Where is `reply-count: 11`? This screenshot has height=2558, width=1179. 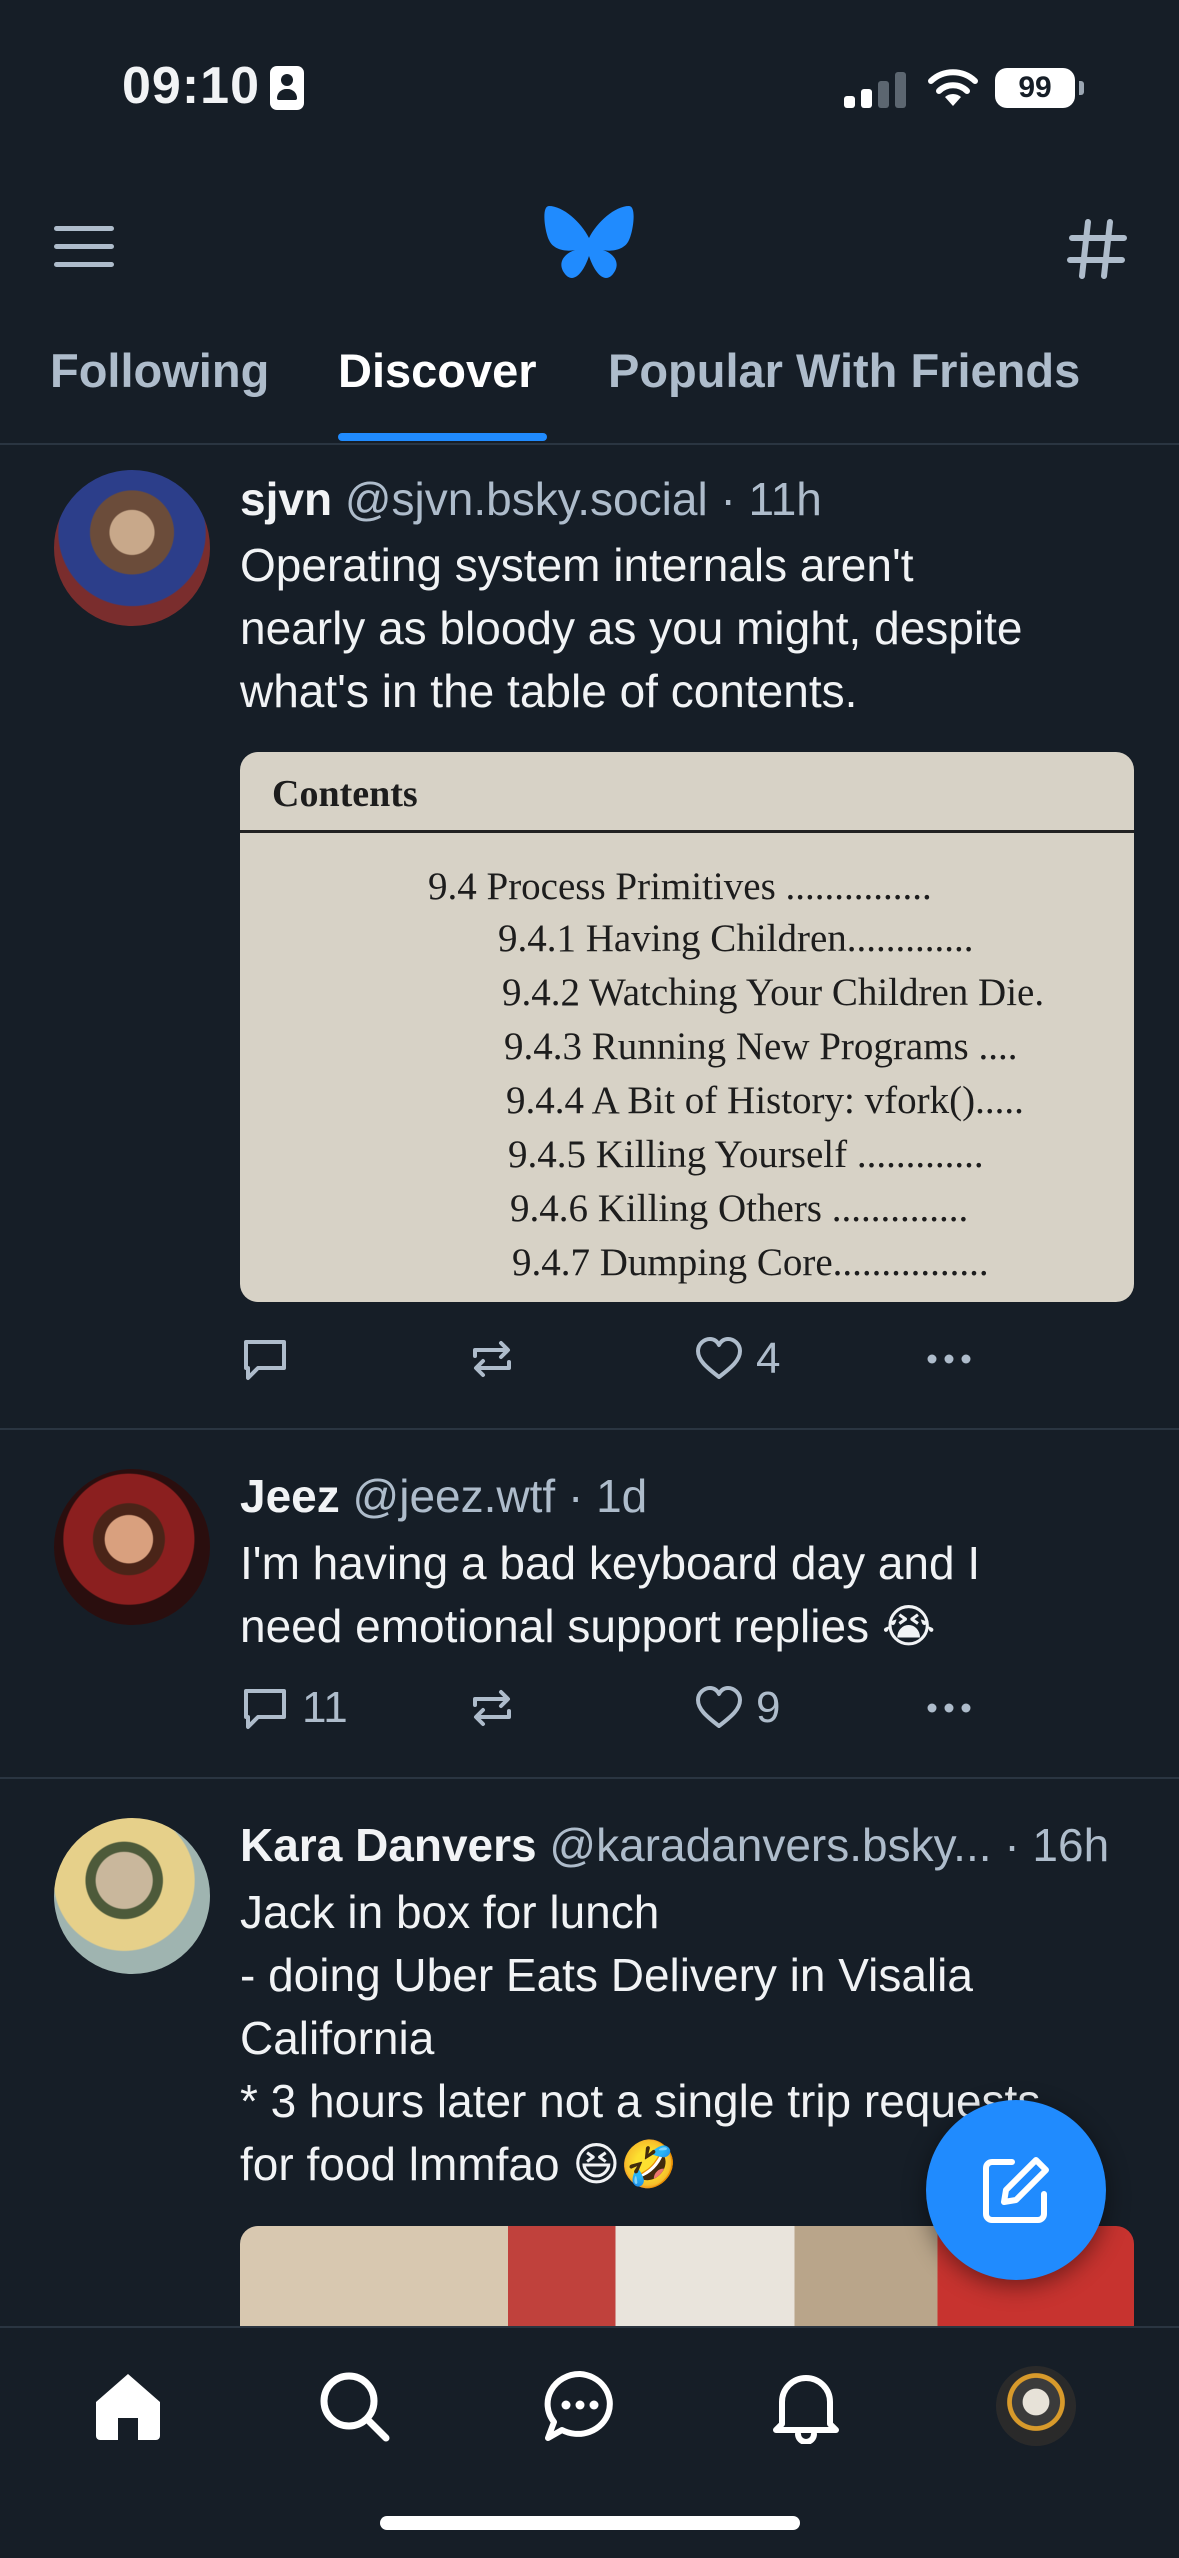
reply-count: 11 is located at coordinates (325, 1707).